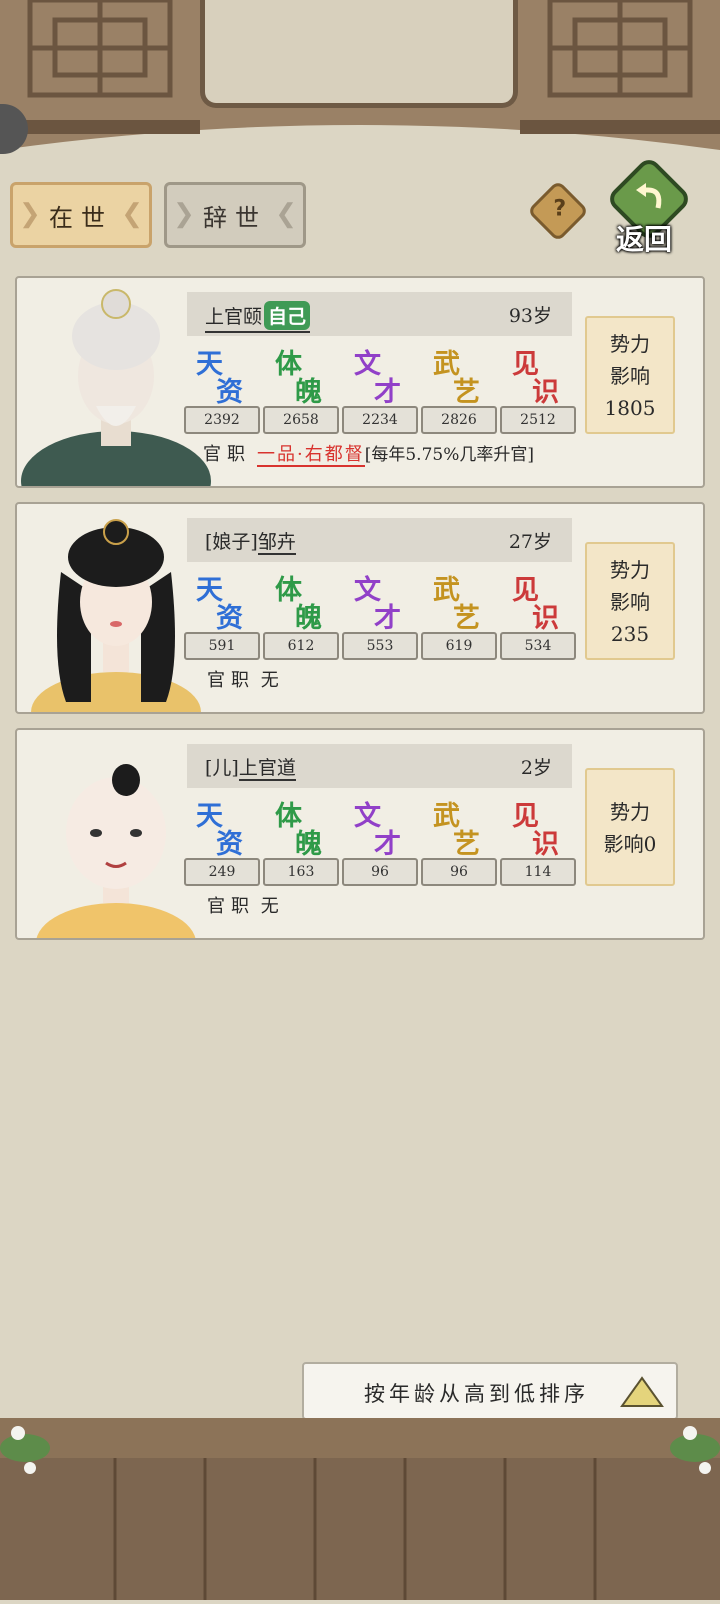 The width and height of the screenshot is (720, 1604). What do you see at coordinates (538, 388) in the screenshot?
I see `stat-jianshi: 见识 2512` at bounding box center [538, 388].